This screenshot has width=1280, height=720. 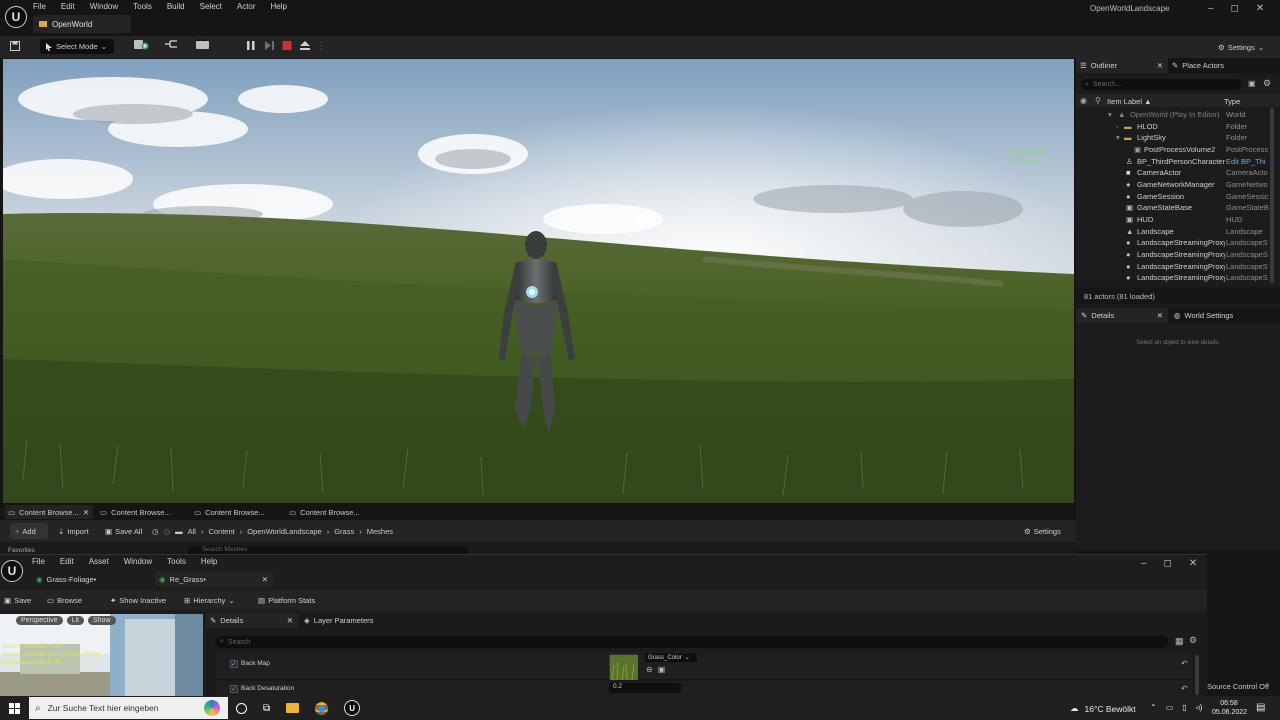 I want to click on menu-edit: Edit, so click(x=68, y=6).